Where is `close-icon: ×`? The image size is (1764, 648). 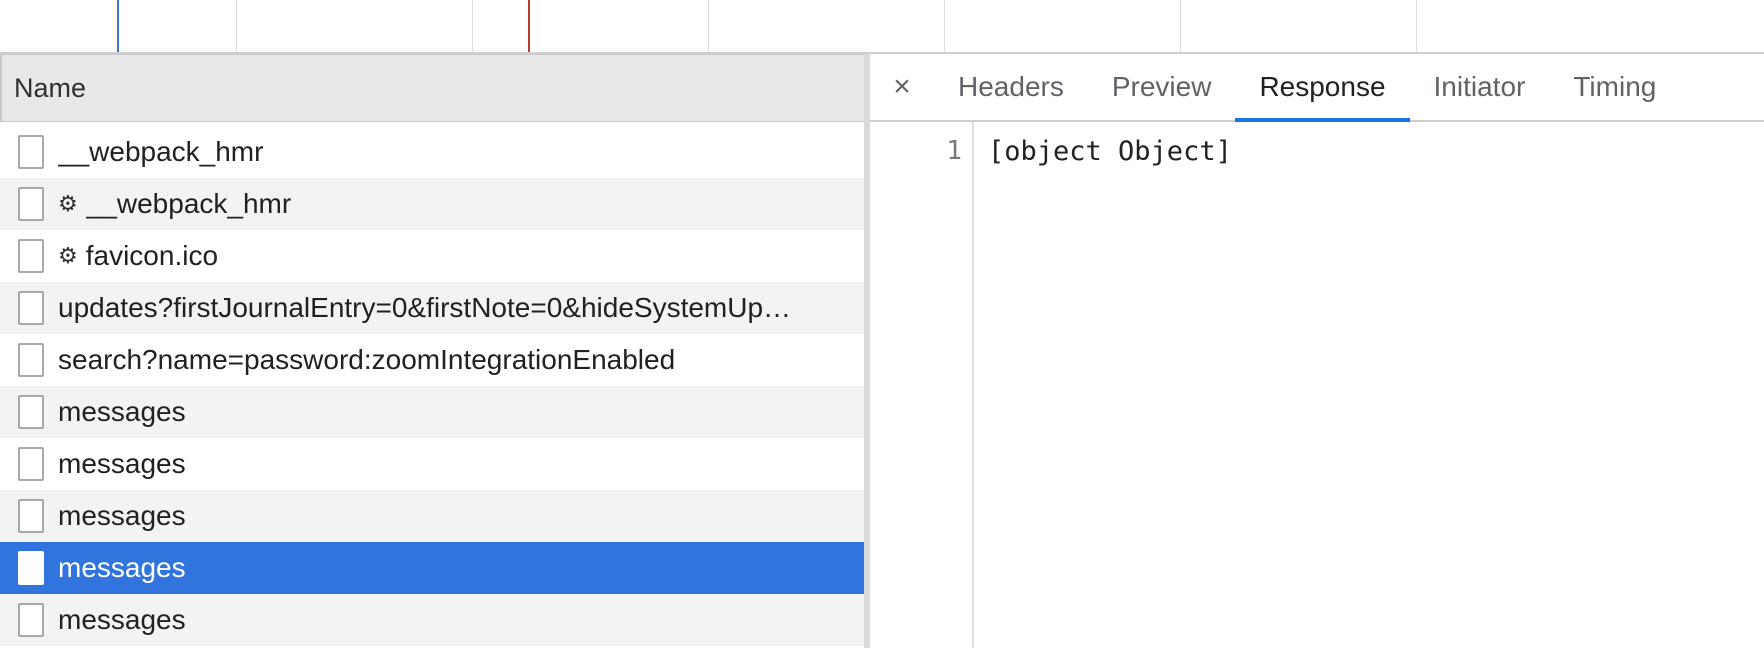 close-icon: × is located at coordinates (902, 87).